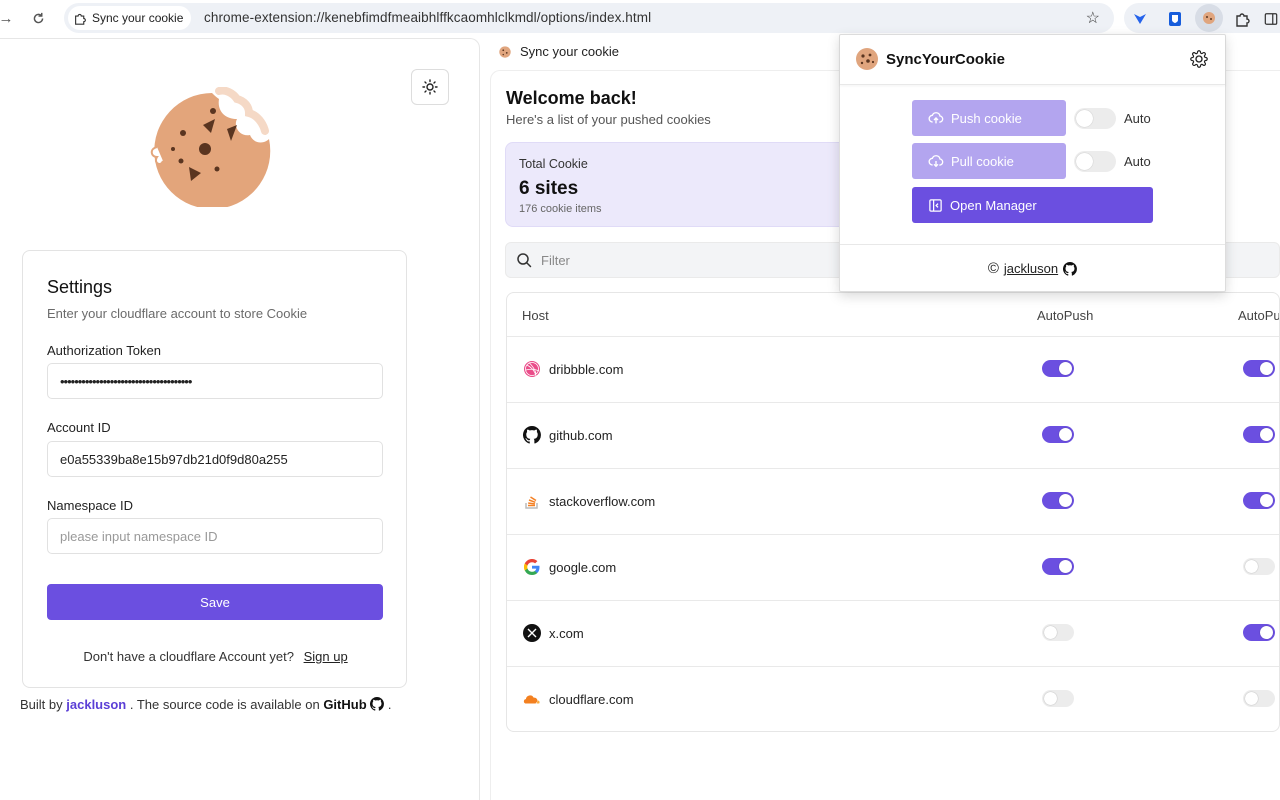  Describe the element at coordinates (210, 147) in the screenshot. I see `cookie-illustration` at that location.